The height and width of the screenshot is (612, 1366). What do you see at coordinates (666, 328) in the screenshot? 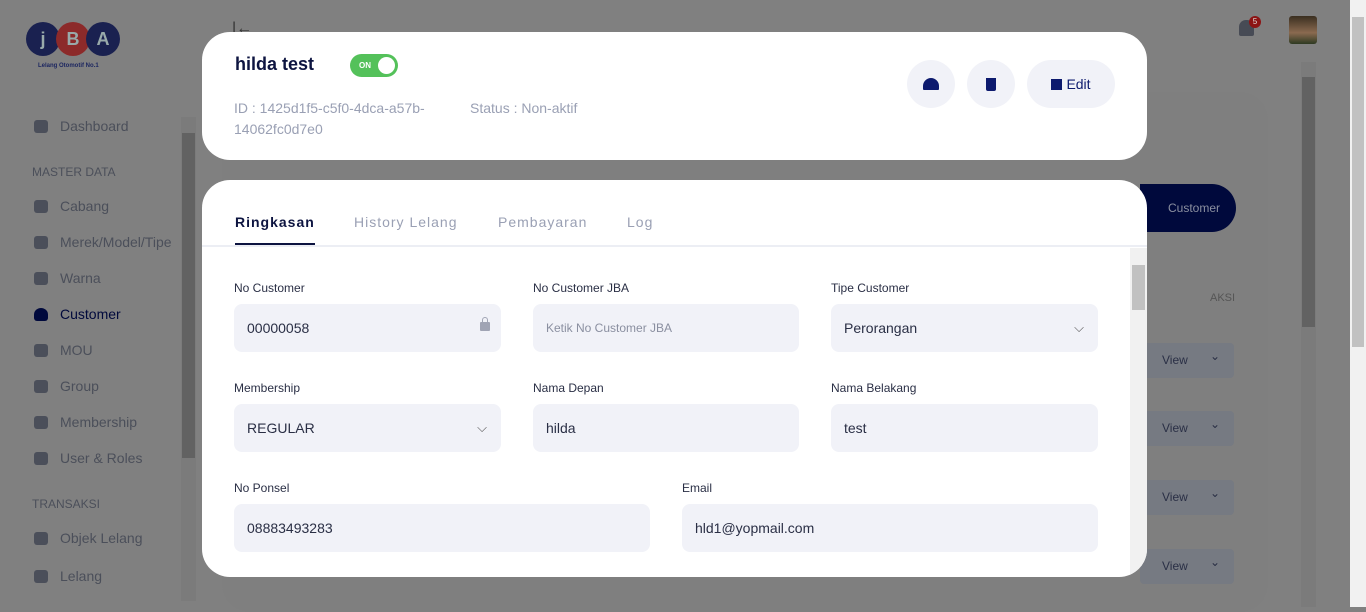
I see `no-customer-jba-input: Ketik No Customer JBA` at bounding box center [666, 328].